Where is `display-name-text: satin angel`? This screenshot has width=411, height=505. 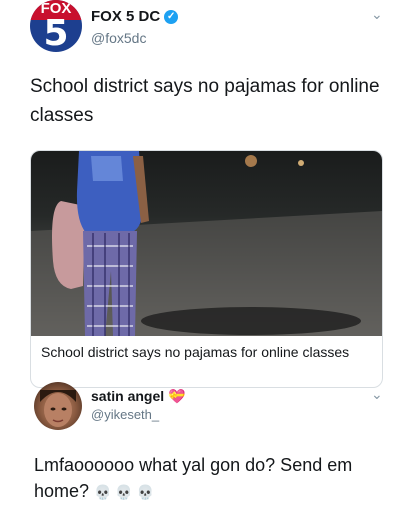 display-name-text: satin angel is located at coordinates (128, 396).